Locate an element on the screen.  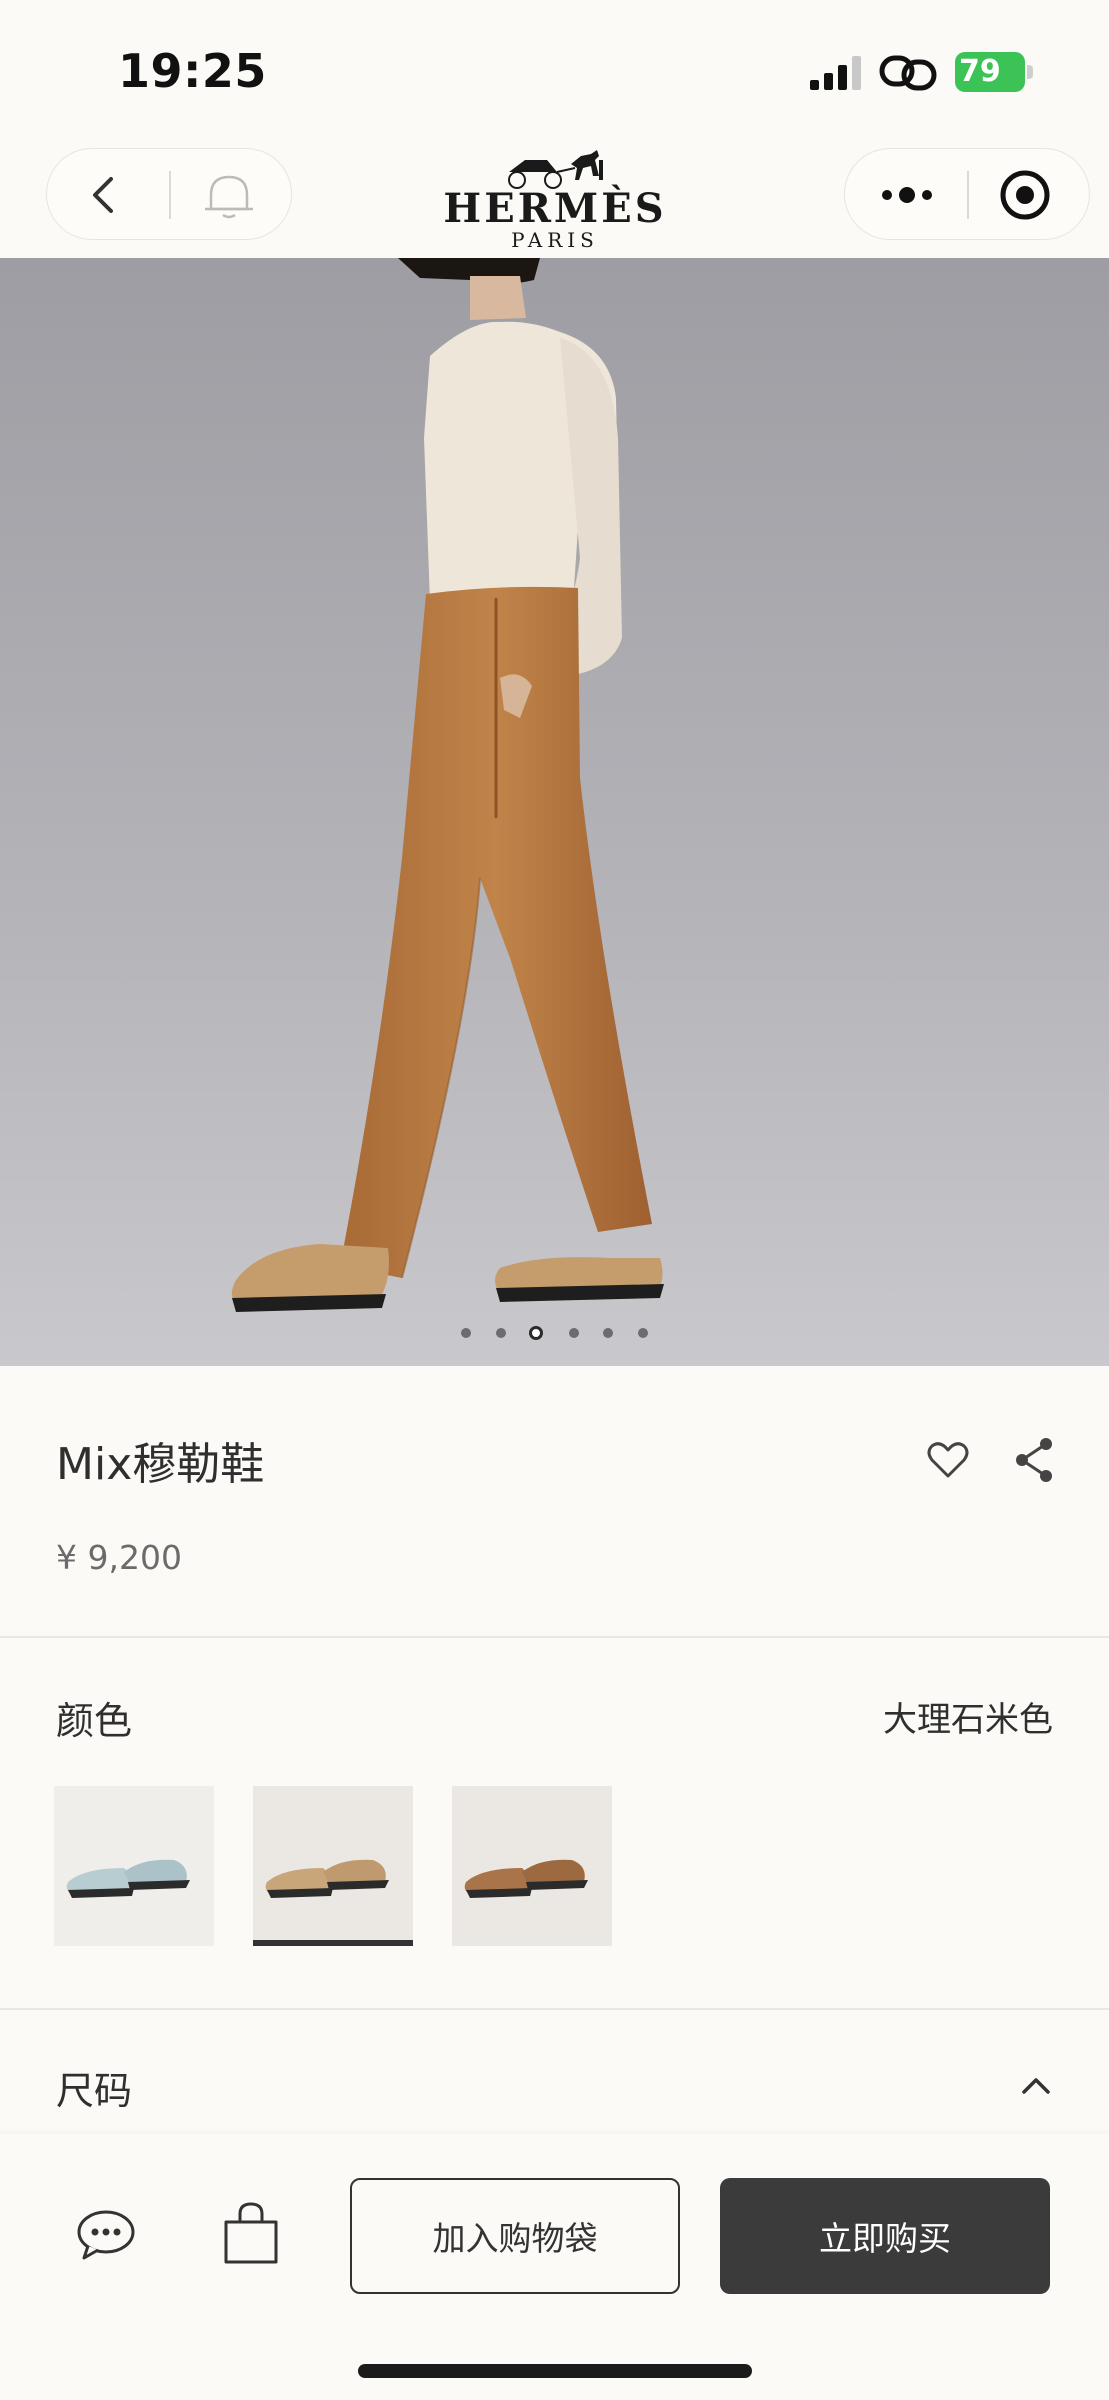
link-icon is located at coordinates (908, 73).